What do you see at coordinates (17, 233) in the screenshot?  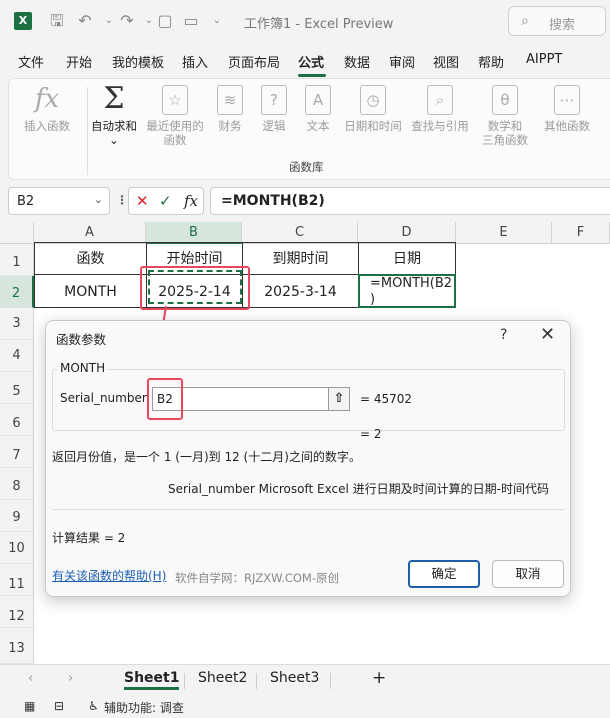 I see `select-all-corner` at bounding box center [17, 233].